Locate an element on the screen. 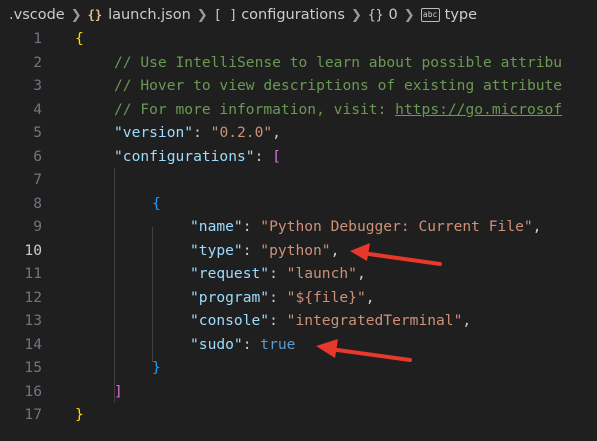 Image resolution: width=597 pixels, height=441 pixels. breadcrumb-label: type is located at coordinates (461, 15).